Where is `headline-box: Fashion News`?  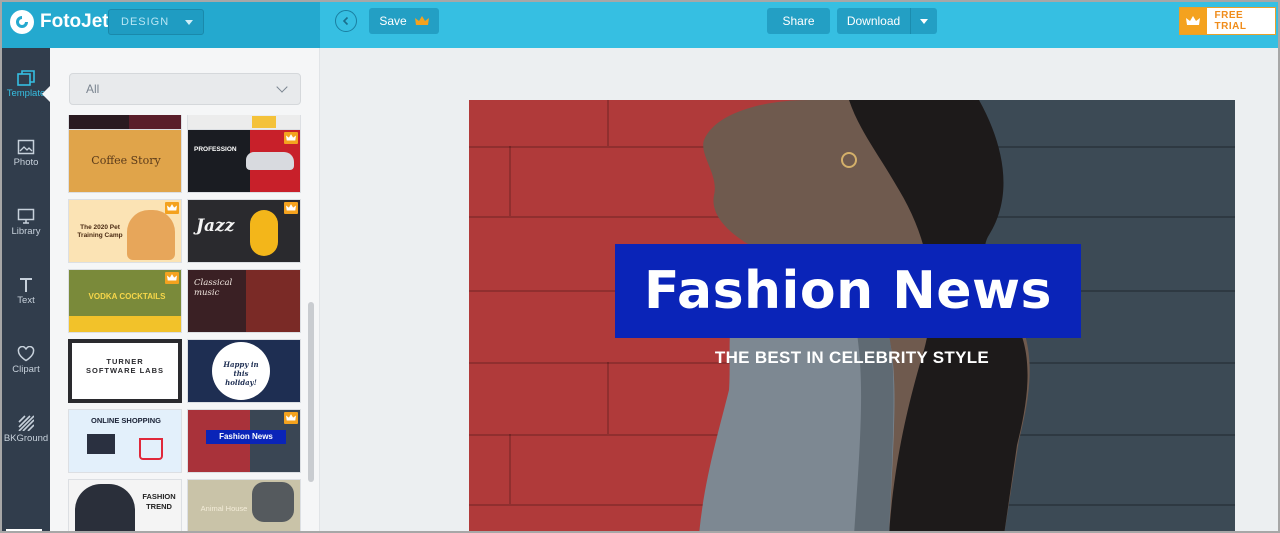 headline-box: Fashion News is located at coordinates (848, 291).